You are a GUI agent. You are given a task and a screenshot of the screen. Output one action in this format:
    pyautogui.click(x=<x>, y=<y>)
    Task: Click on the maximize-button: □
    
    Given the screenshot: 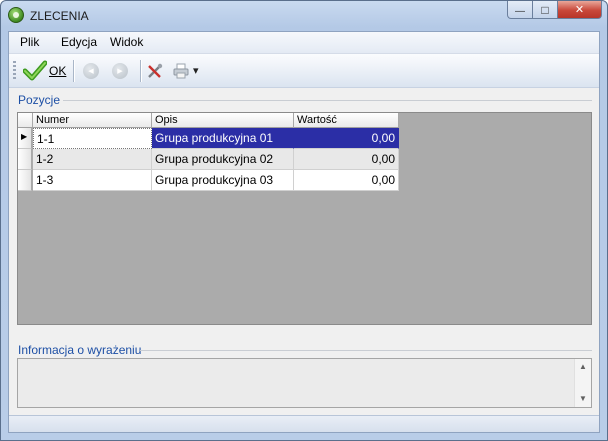 What is the action you would take?
    pyautogui.click(x=545, y=10)
    